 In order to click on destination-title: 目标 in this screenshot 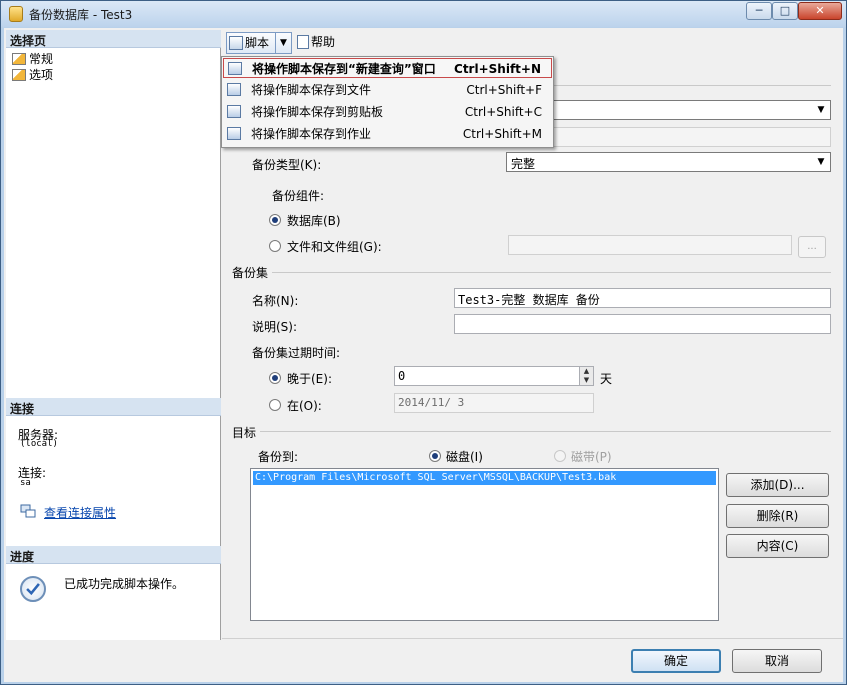, I will do `click(244, 433)`.